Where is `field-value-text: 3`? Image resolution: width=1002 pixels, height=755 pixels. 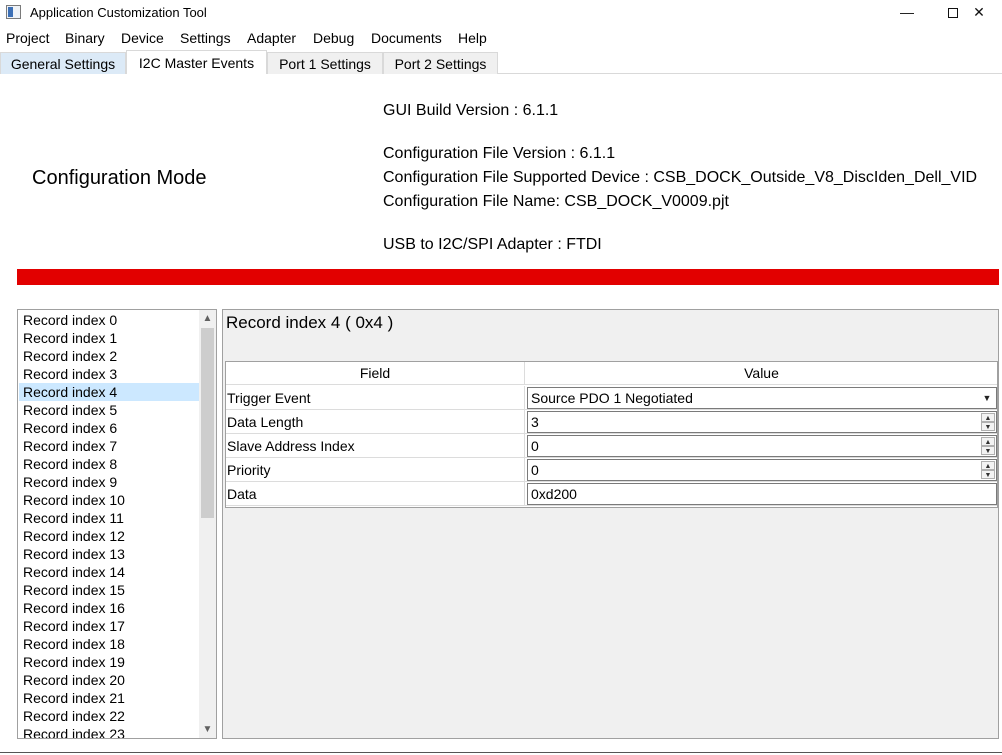
field-value-text: 3 is located at coordinates (535, 422).